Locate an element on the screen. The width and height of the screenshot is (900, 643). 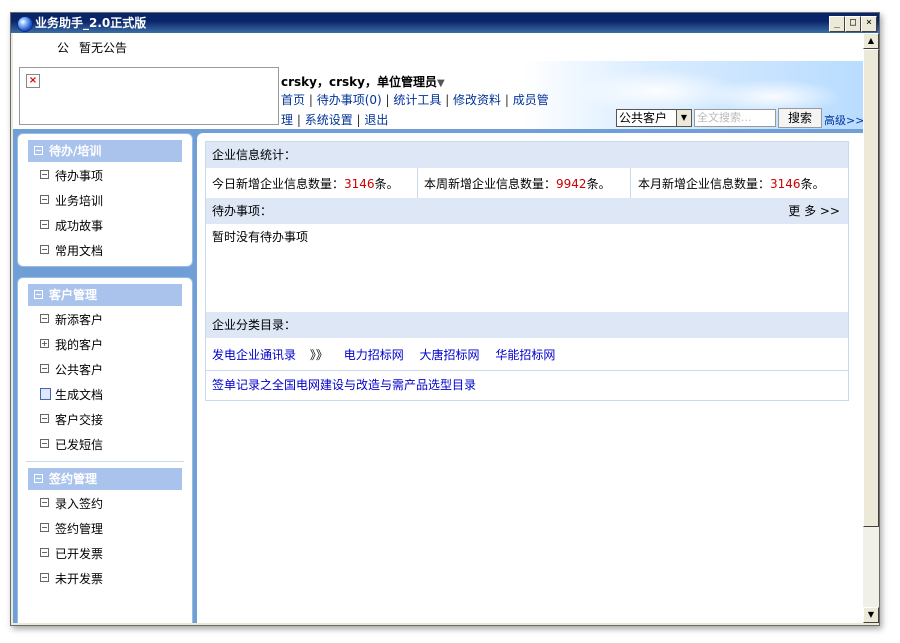
expand-icon is located at coordinates (44, 343).